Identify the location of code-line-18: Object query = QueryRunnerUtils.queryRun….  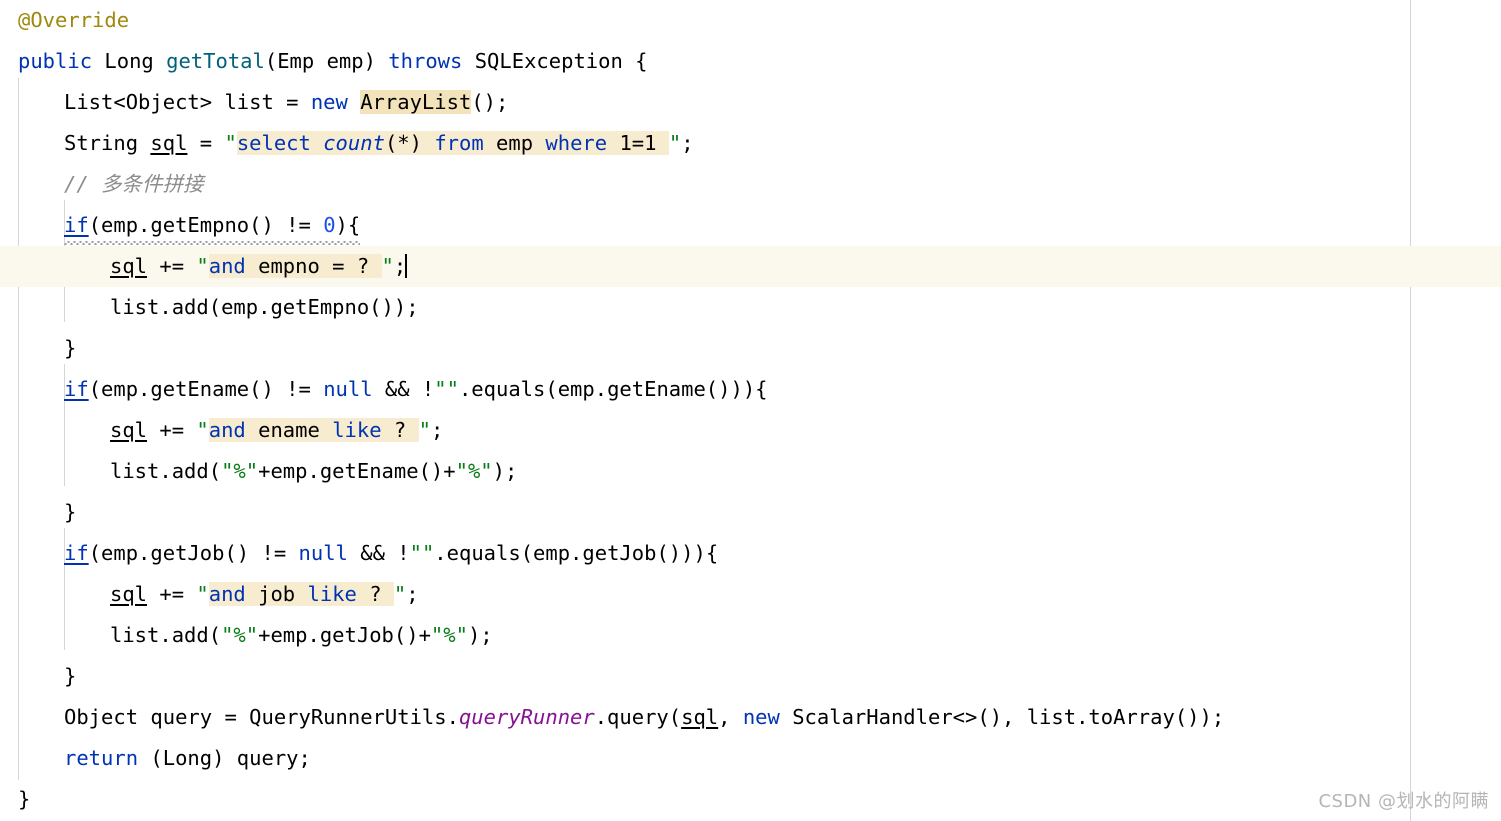
(750, 717).